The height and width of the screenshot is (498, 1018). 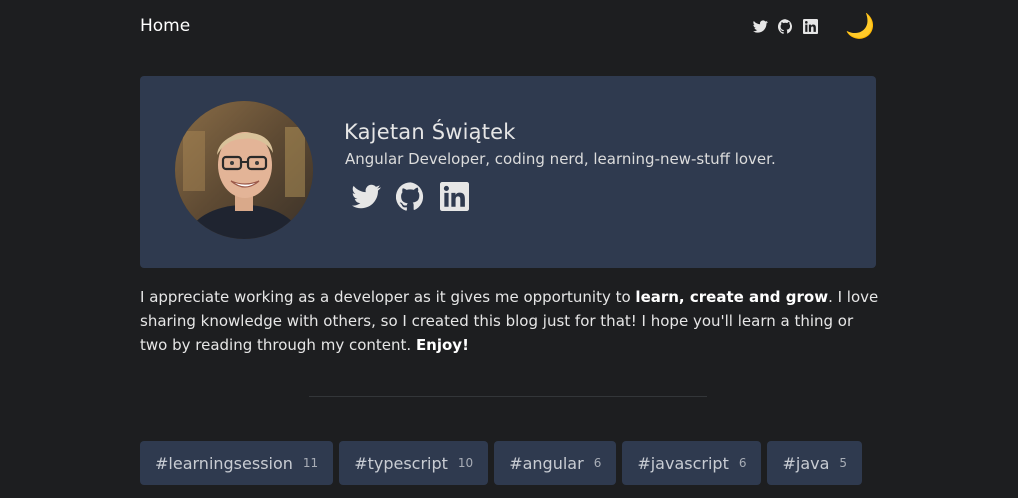 What do you see at coordinates (683, 463) in the screenshot?
I see `tag-label: #javascript` at bounding box center [683, 463].